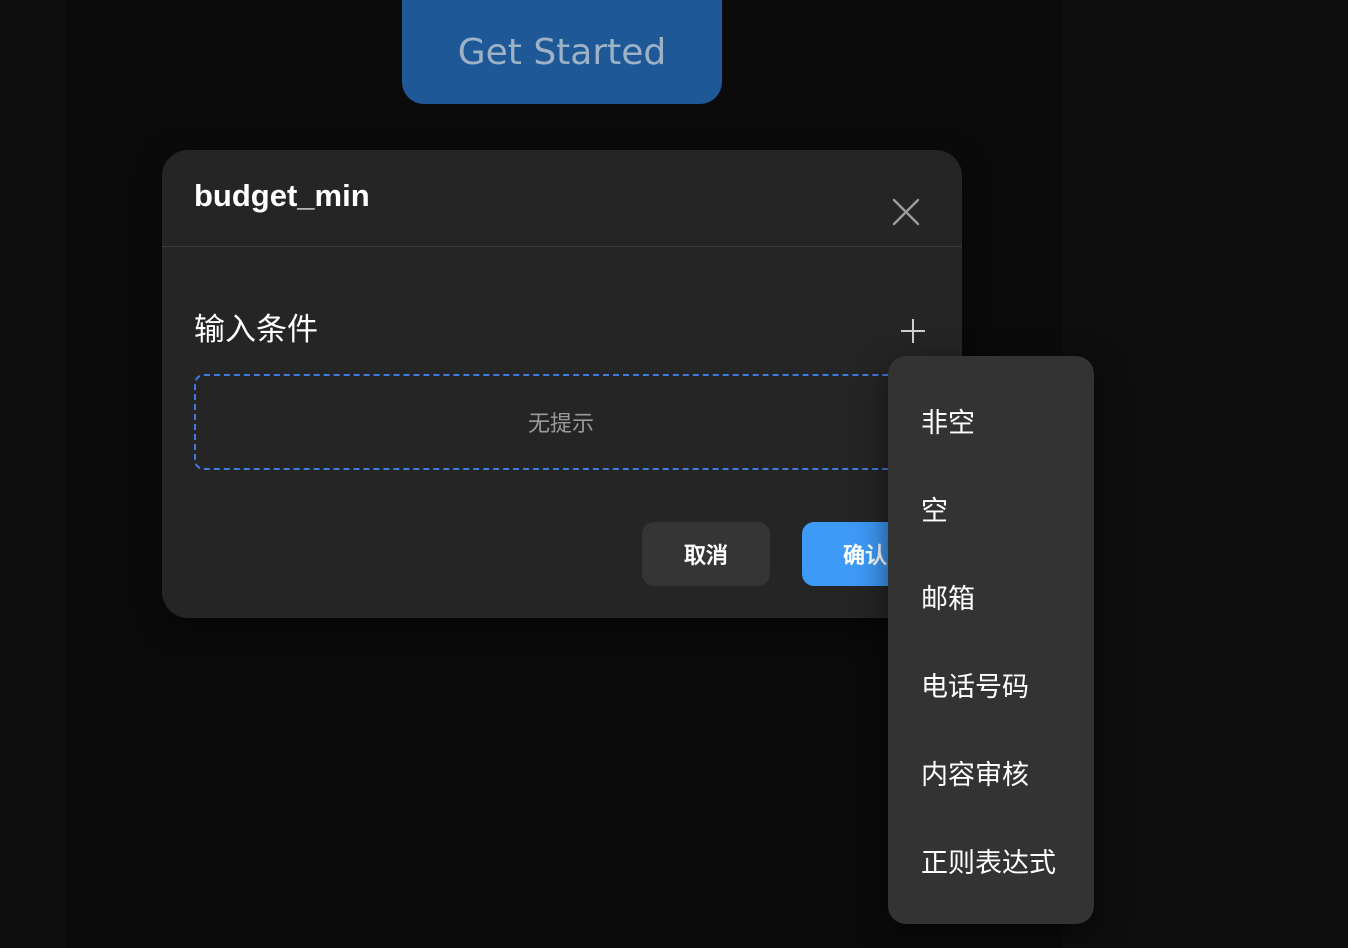 The image size is (1348, 948). What do you see at coordinates (706, 554) in the screenshot?
I see `cancel-button: 取消` at bounding box center [706, 554].